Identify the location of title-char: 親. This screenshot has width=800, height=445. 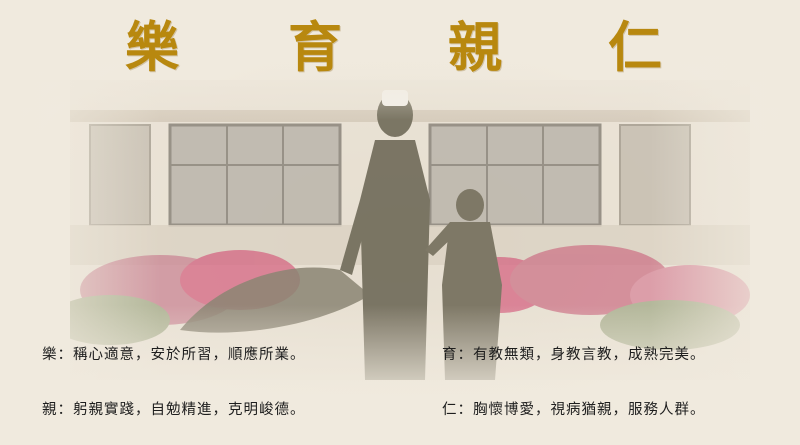
(475, 47).